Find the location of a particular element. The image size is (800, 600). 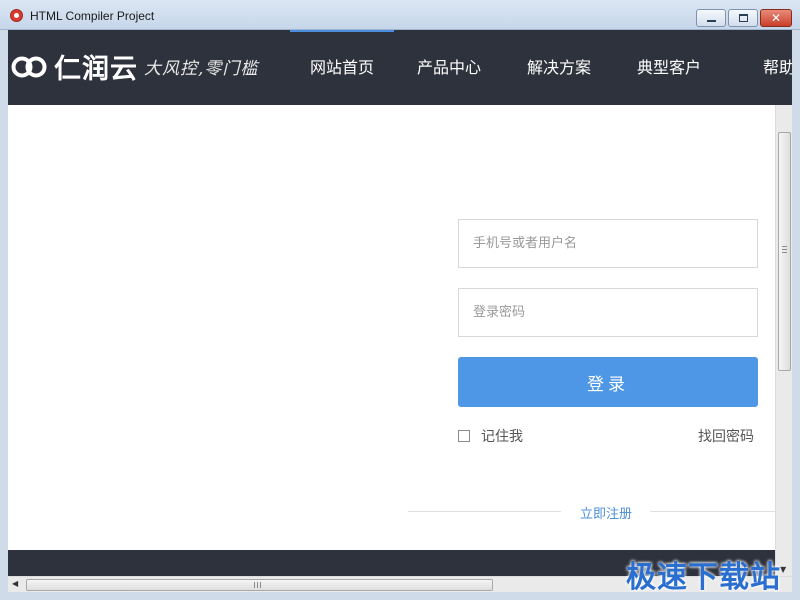

forgot-password-link: 找回密码 is located at coordinates (726, 436).